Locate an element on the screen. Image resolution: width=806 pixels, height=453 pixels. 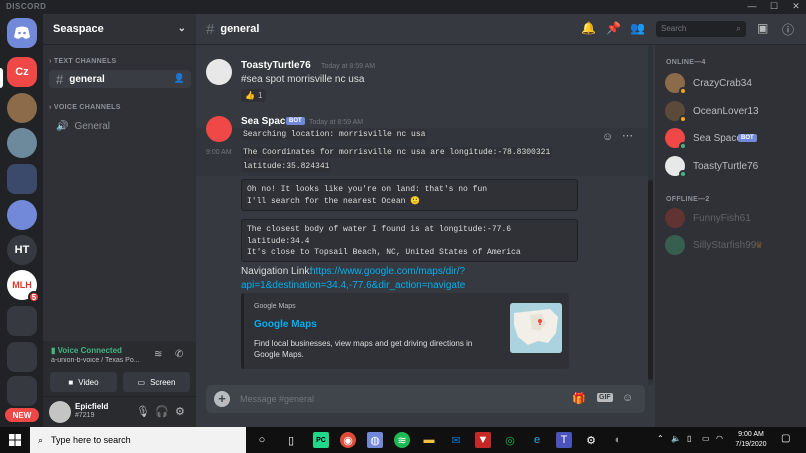
clock-time: 9:00 AM is located at coordinates (751, 434).